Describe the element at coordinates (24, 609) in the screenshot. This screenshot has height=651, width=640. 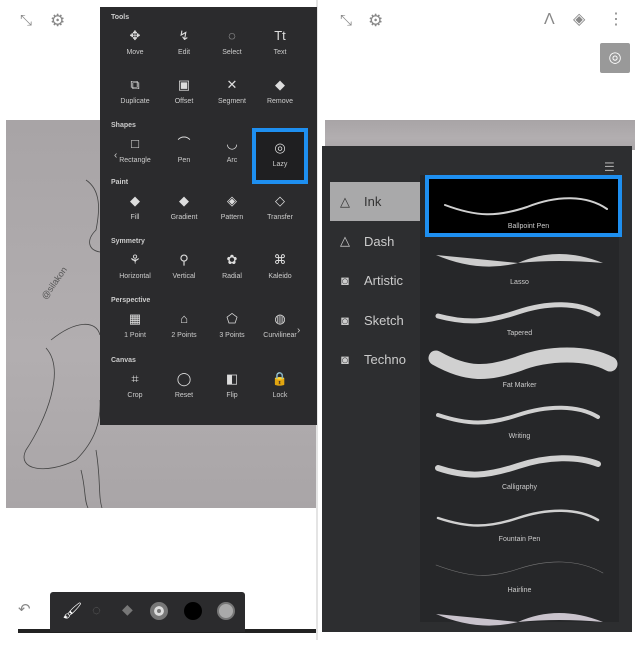
I see `undo-icon: ↶` at that location.